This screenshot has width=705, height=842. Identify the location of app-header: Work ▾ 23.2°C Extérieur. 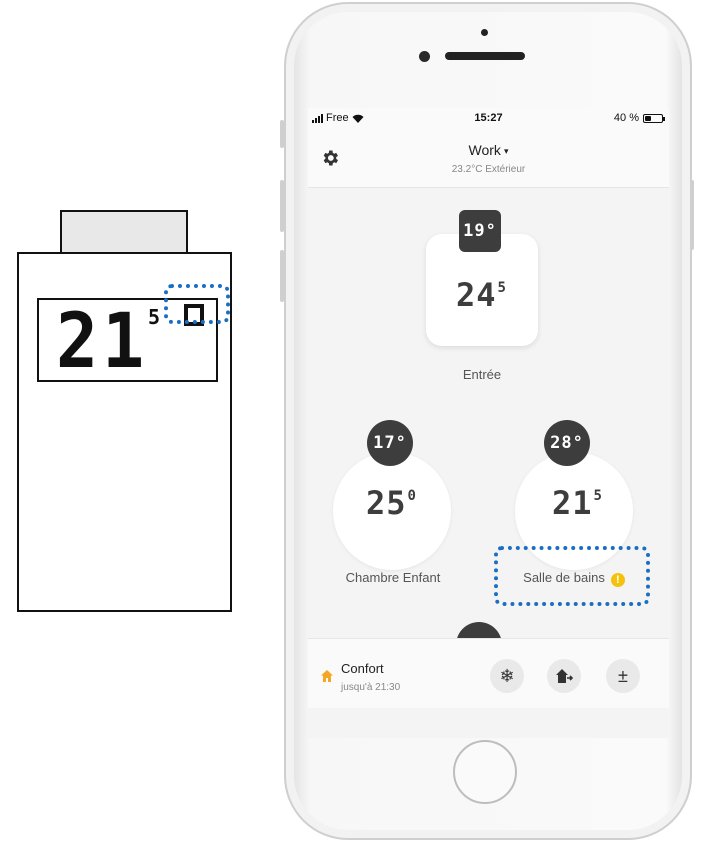
(488, 159).